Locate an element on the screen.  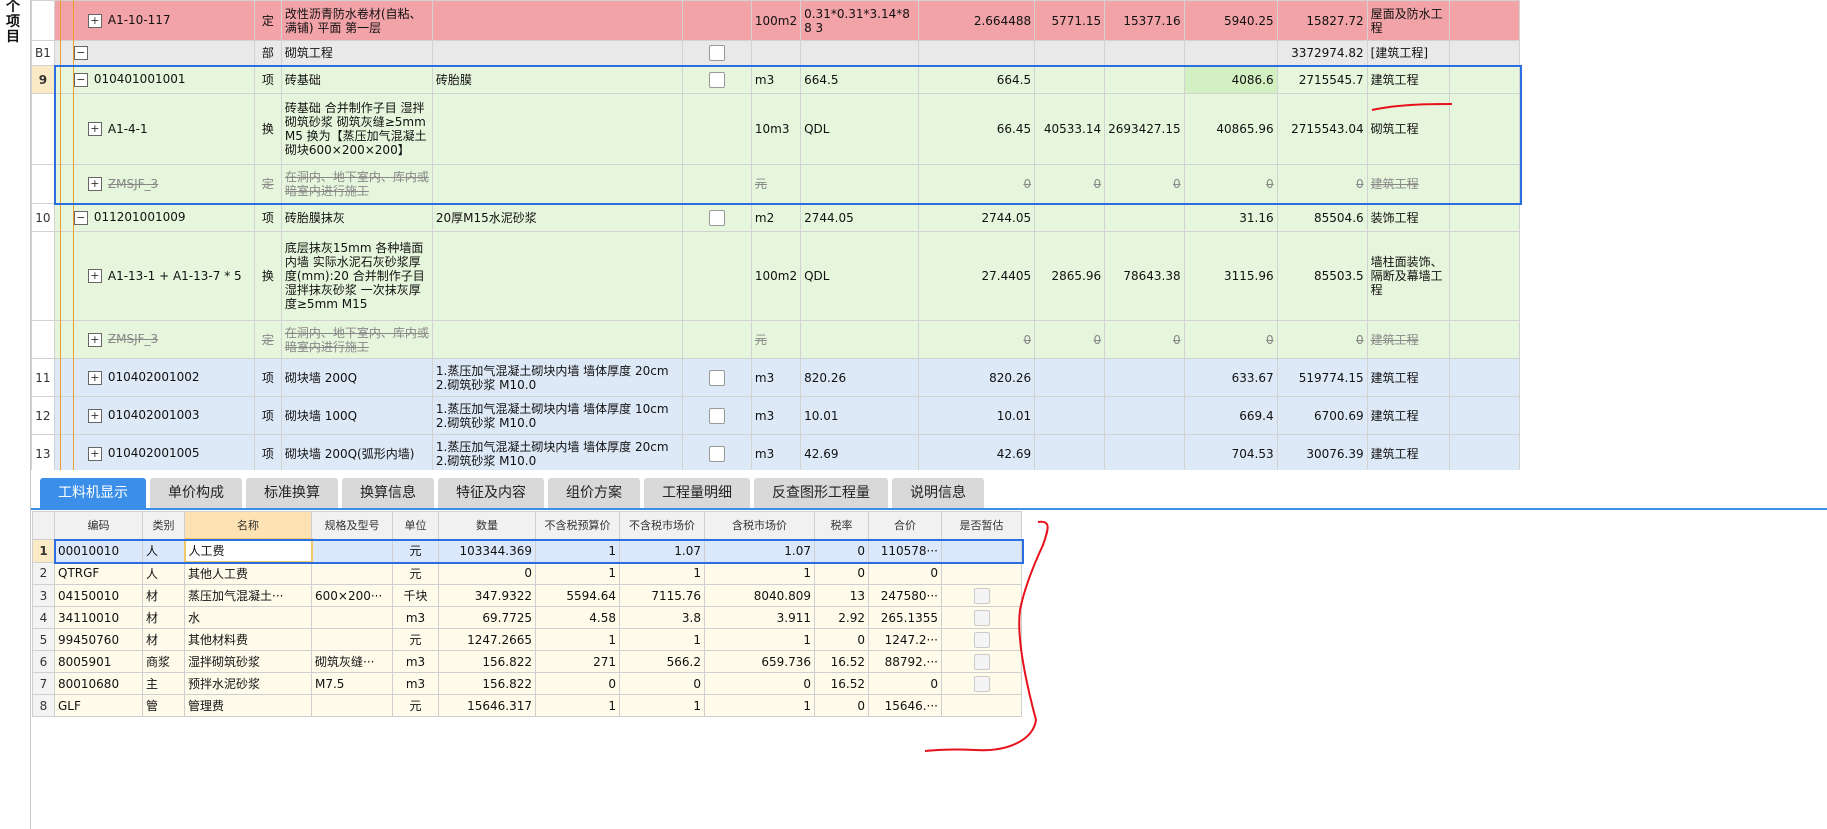
item-discipline: 墙柱面装饰、隔断及幕墙工程 is located at coordinates (1408, 276).